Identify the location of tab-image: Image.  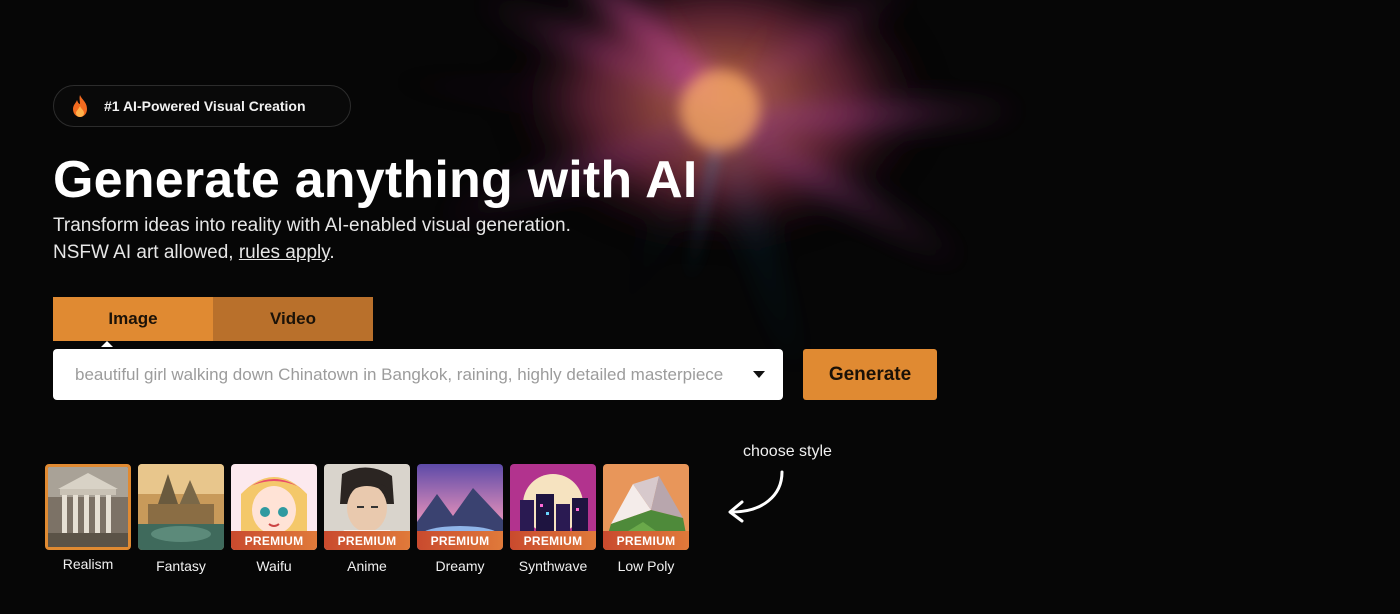
(133, 322).